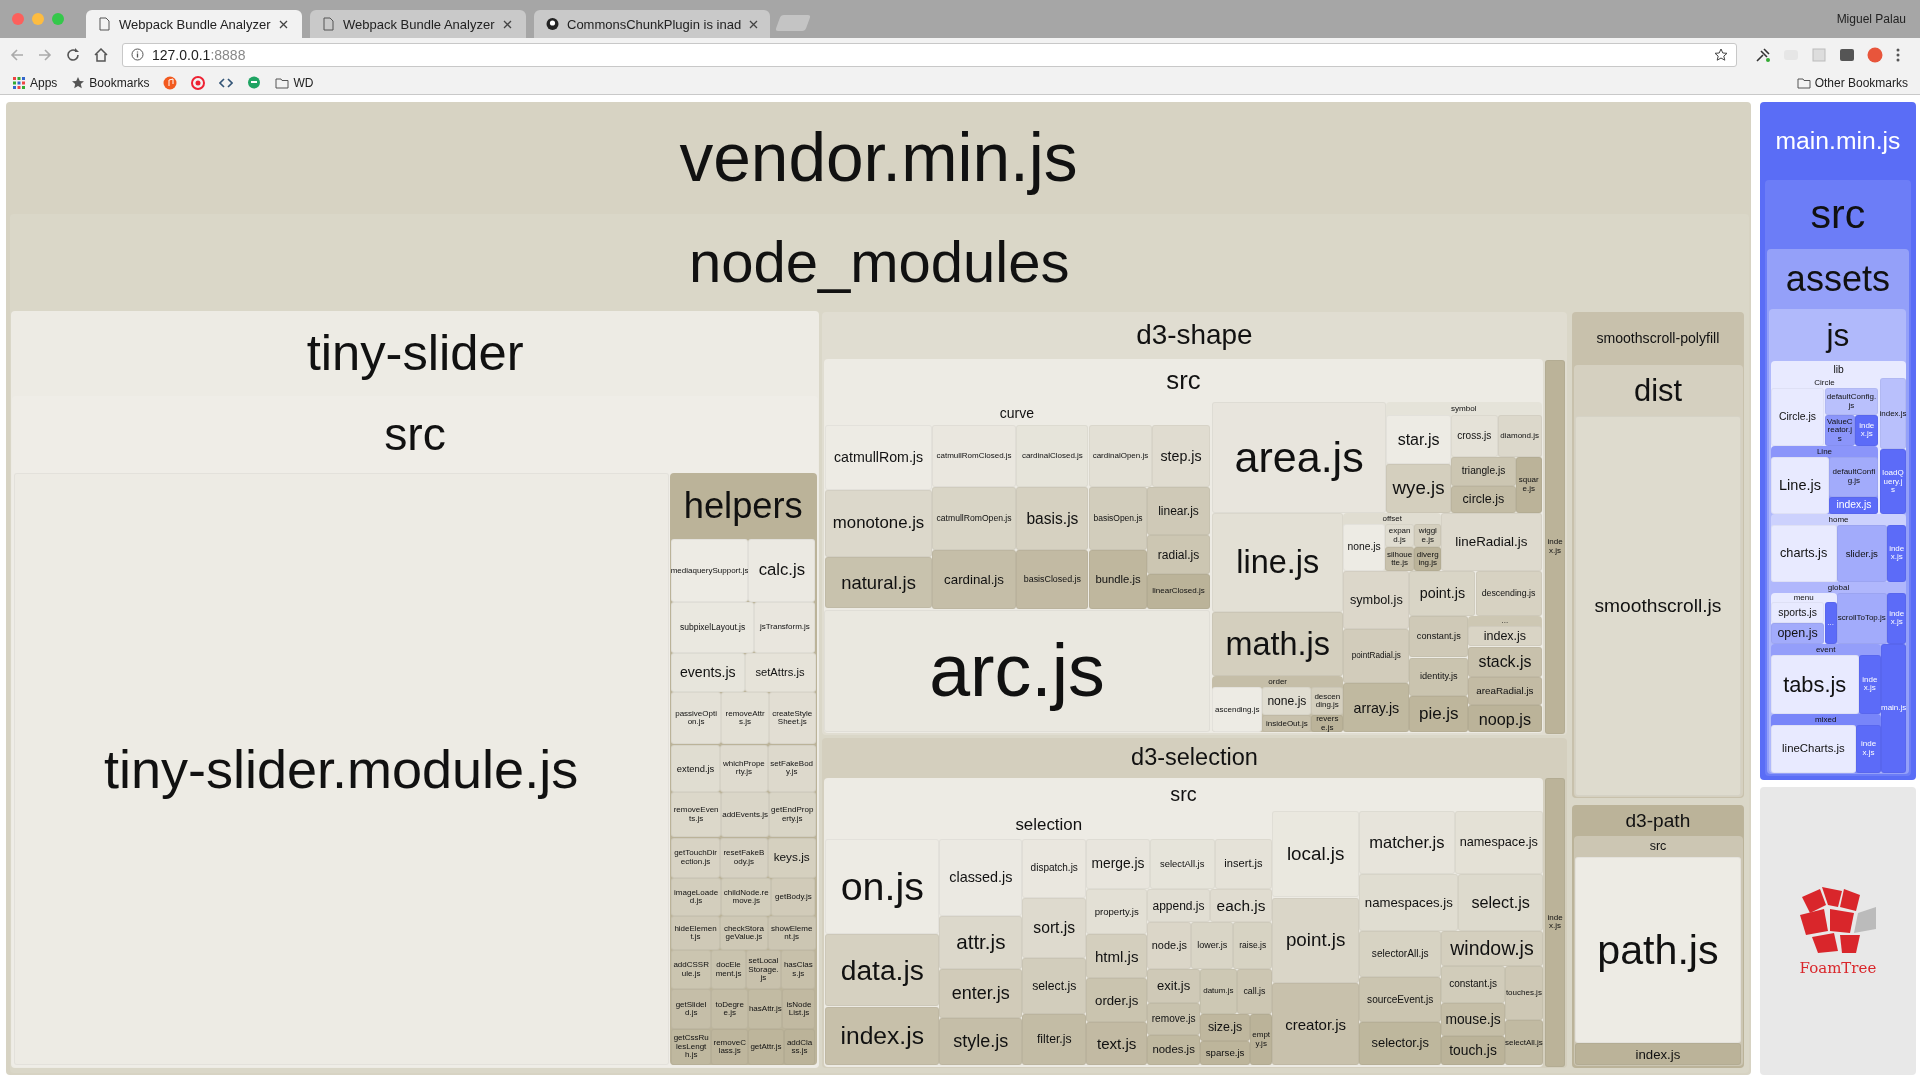 Image resolution: width=1920 pixels, height=1080 pixels. What do you see at coordinates (746, 897) in the screenshot?
I see `file-tile: childNode.remove.js` at bounding box center [746, 897].